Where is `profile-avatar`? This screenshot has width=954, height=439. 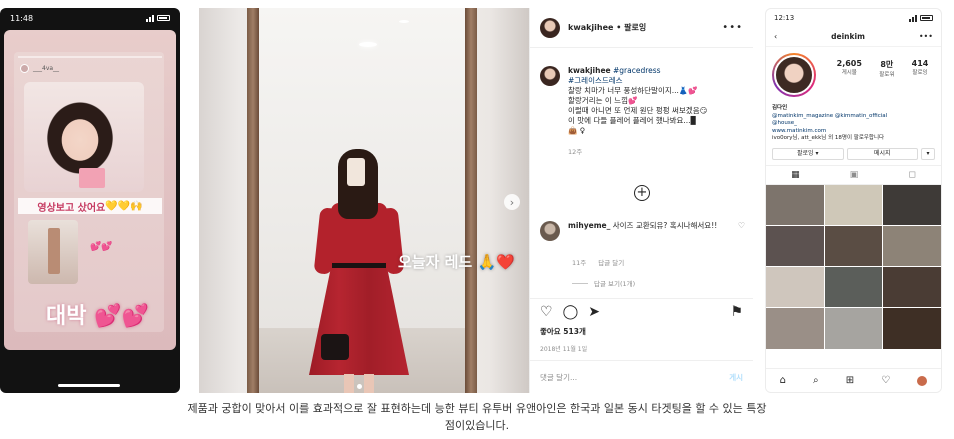
profile-avatar is located at coordinates (794, 75).